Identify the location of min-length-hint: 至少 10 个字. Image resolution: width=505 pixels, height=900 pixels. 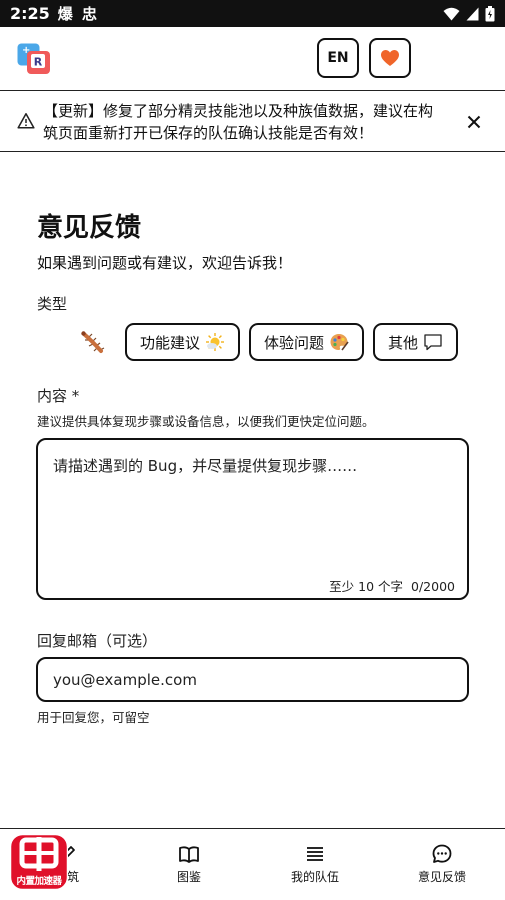
(366, 586).